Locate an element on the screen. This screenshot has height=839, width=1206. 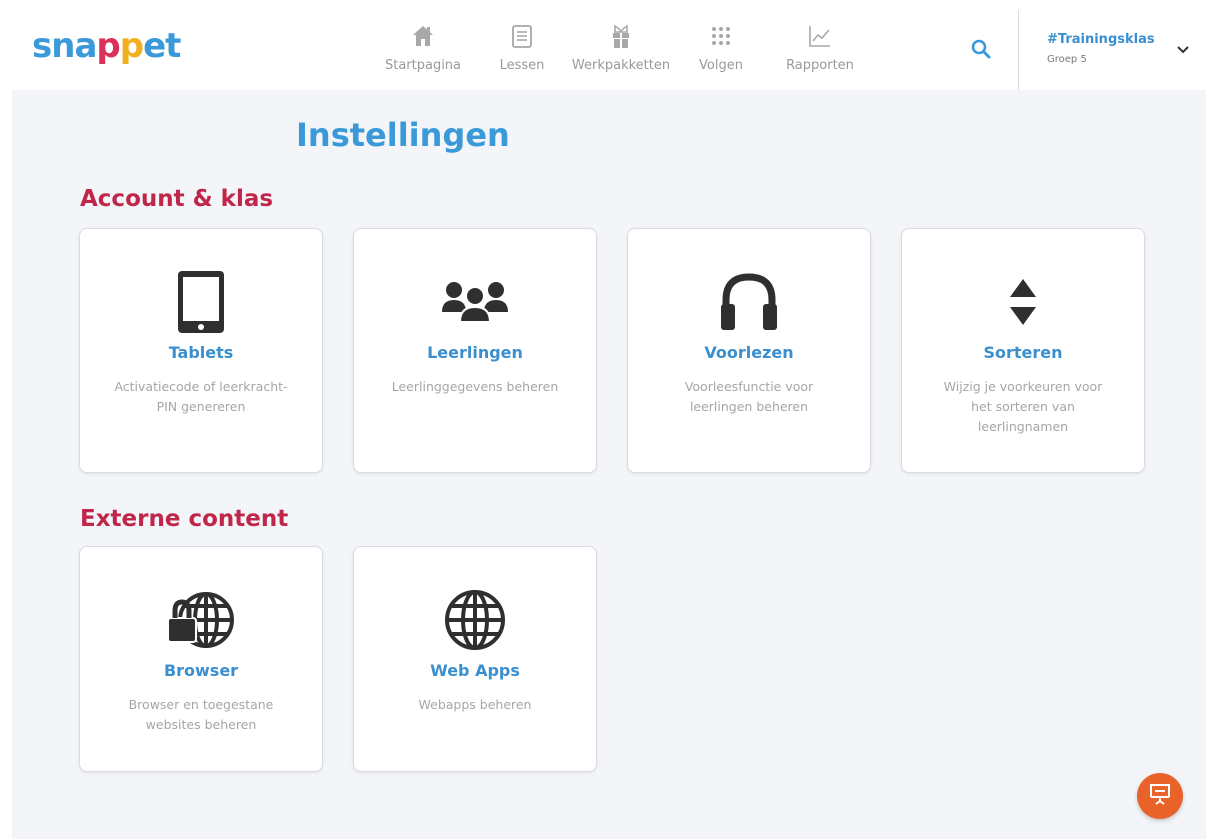
nav-rapporten: Rapporten is located at coordinates (820, 52).